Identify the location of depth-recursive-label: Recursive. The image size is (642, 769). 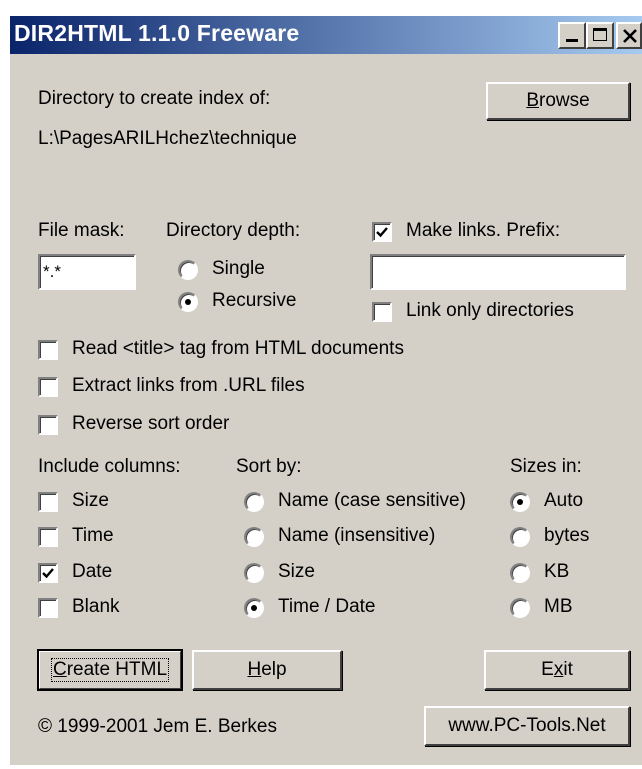
(254, 300).